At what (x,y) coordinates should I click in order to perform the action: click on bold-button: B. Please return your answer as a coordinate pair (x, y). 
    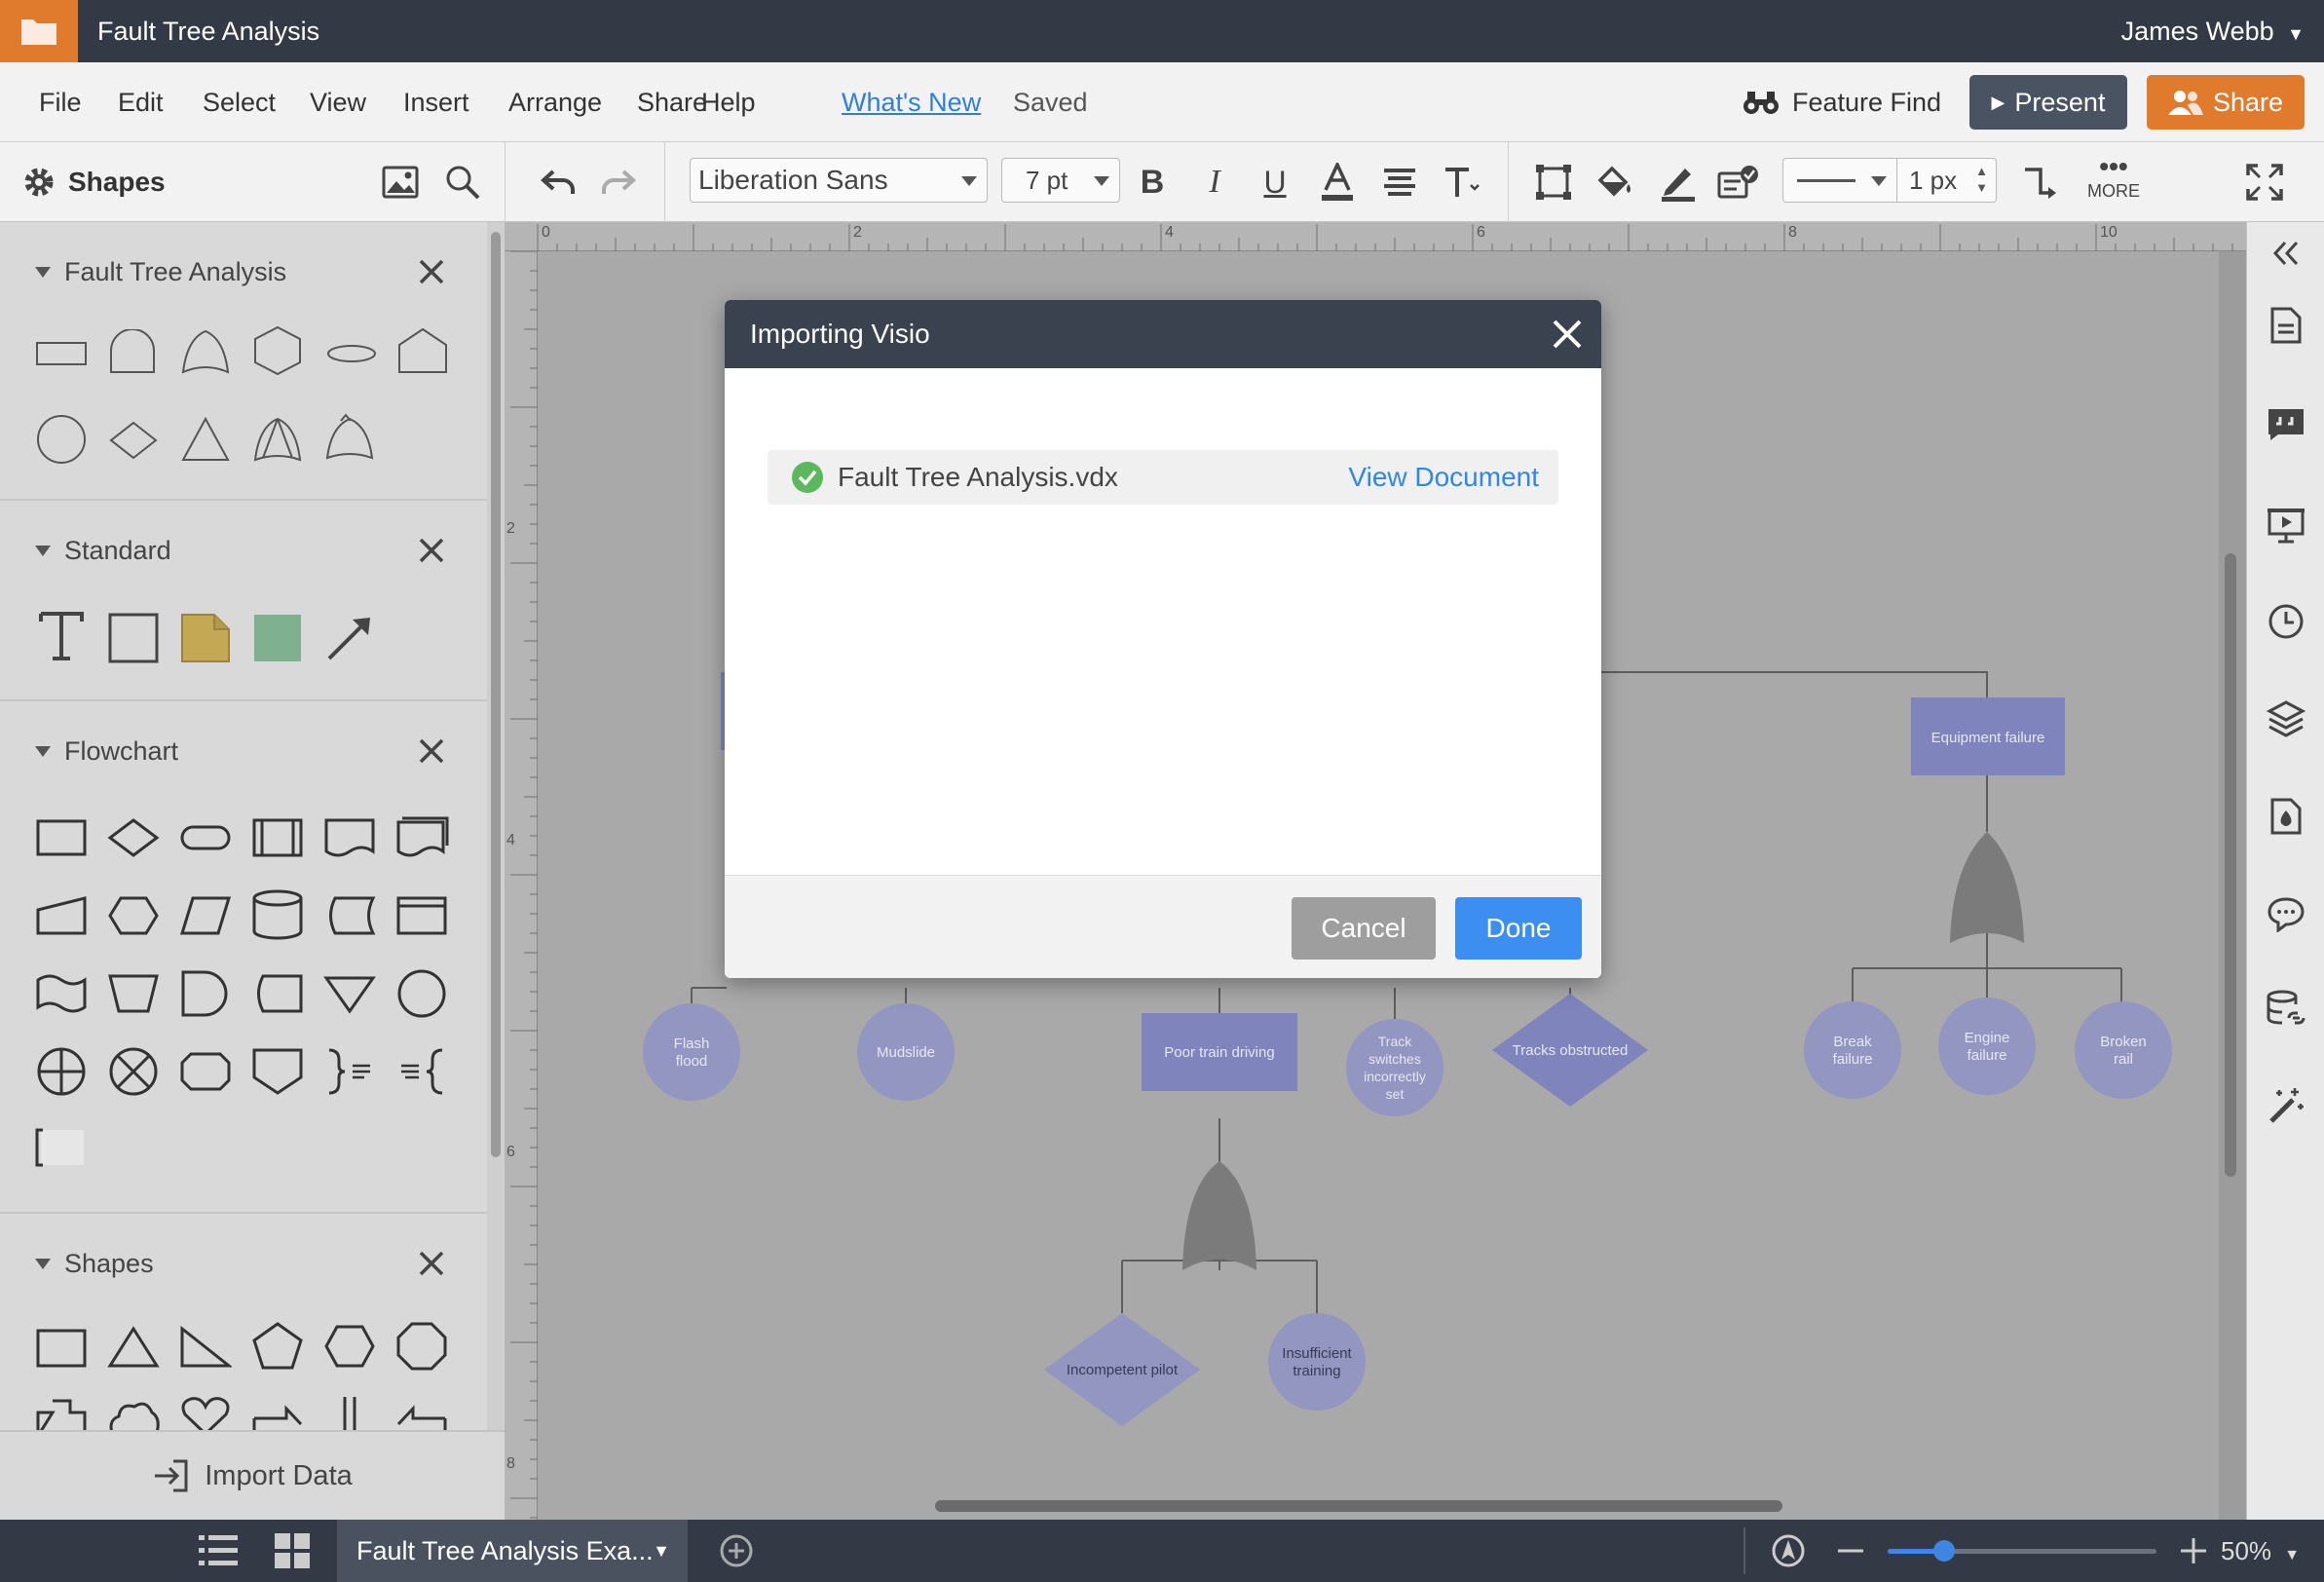
    Looking at the image, I should click on (1152, 183).